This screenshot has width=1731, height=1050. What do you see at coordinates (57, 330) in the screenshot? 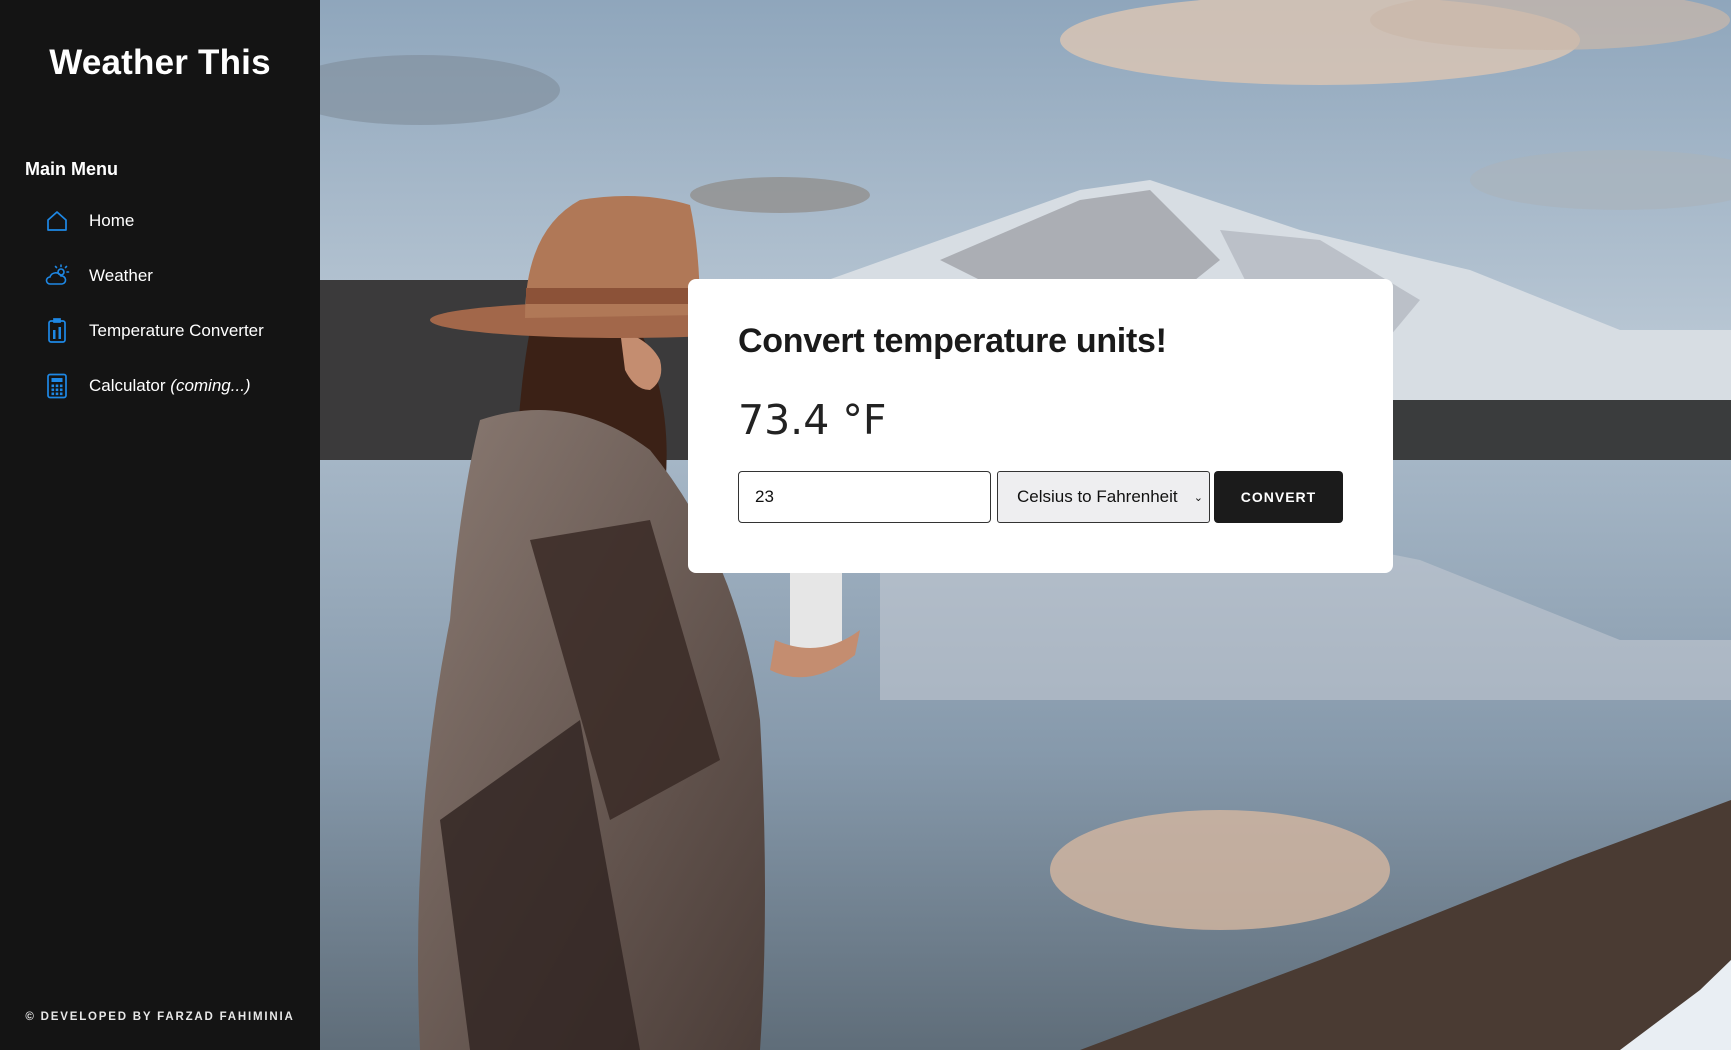
I see `thermometer-icon` at bounding box center [57, 330].